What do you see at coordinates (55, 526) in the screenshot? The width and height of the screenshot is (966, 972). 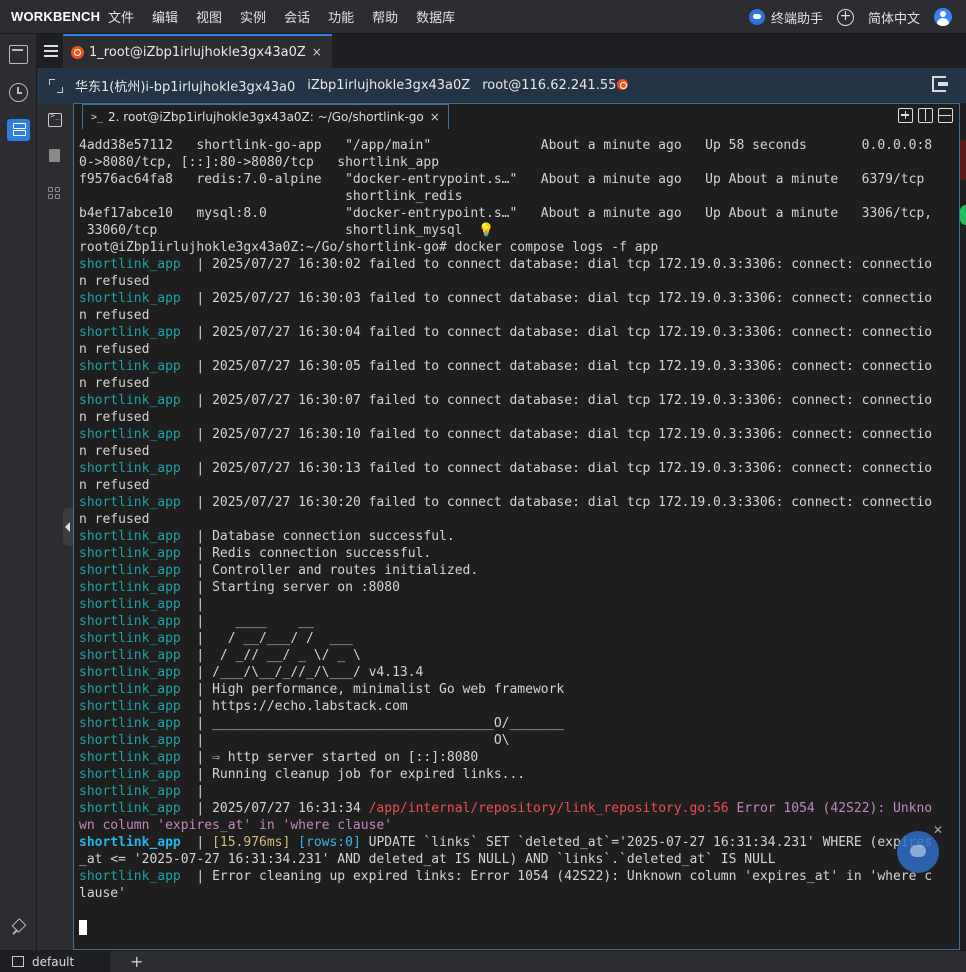 I see `terminal-side-rail` at bounding box center [55, 526].